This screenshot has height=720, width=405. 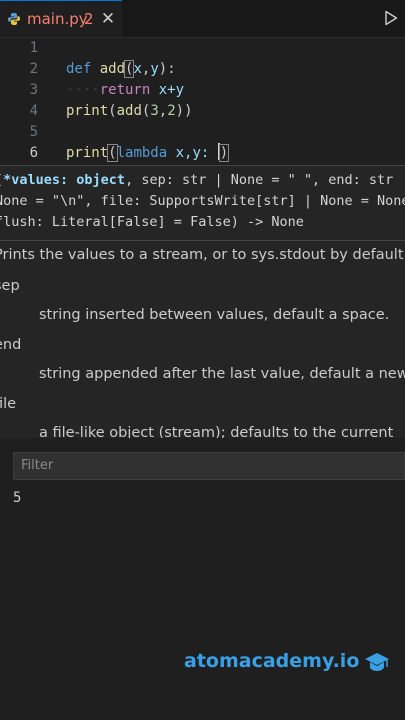 I want to click on line-number: 6, so click(x=33, y=153).